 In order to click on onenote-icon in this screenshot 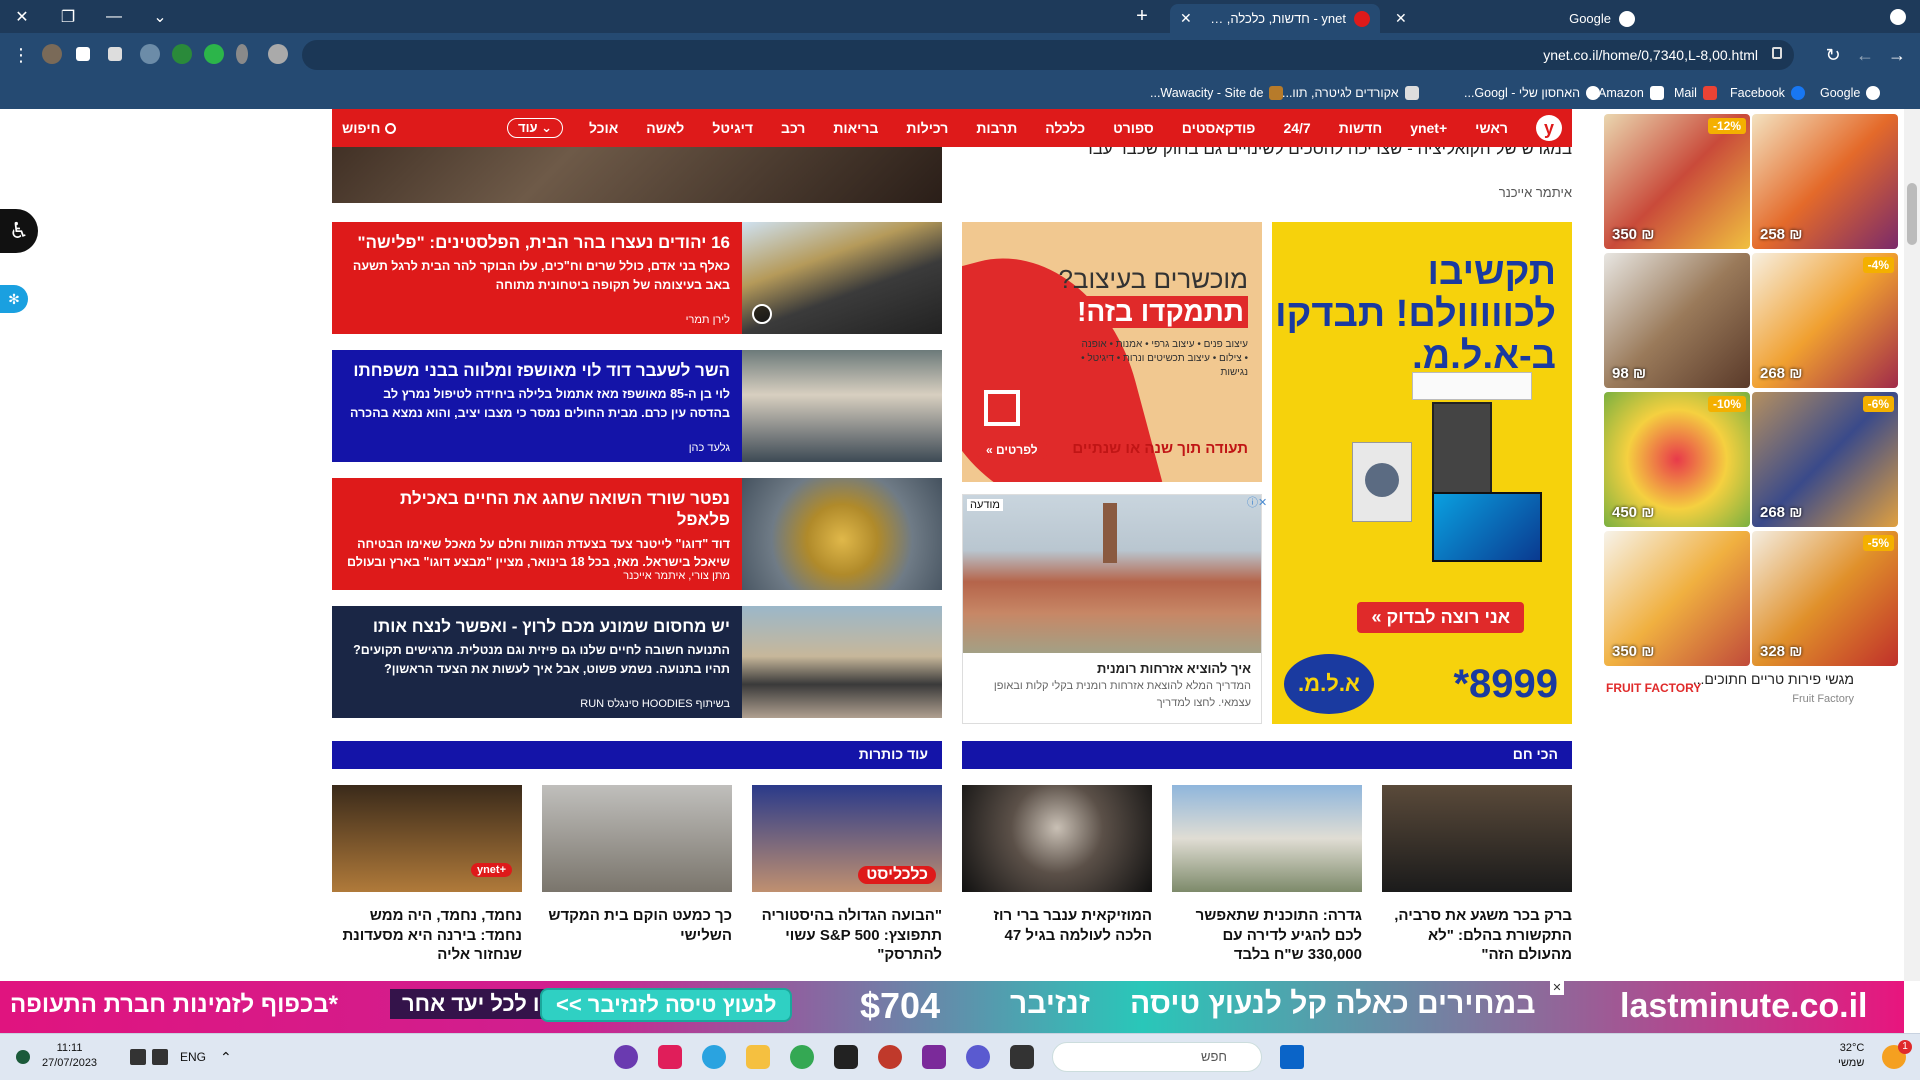, I will do `click(934, 1057)`.